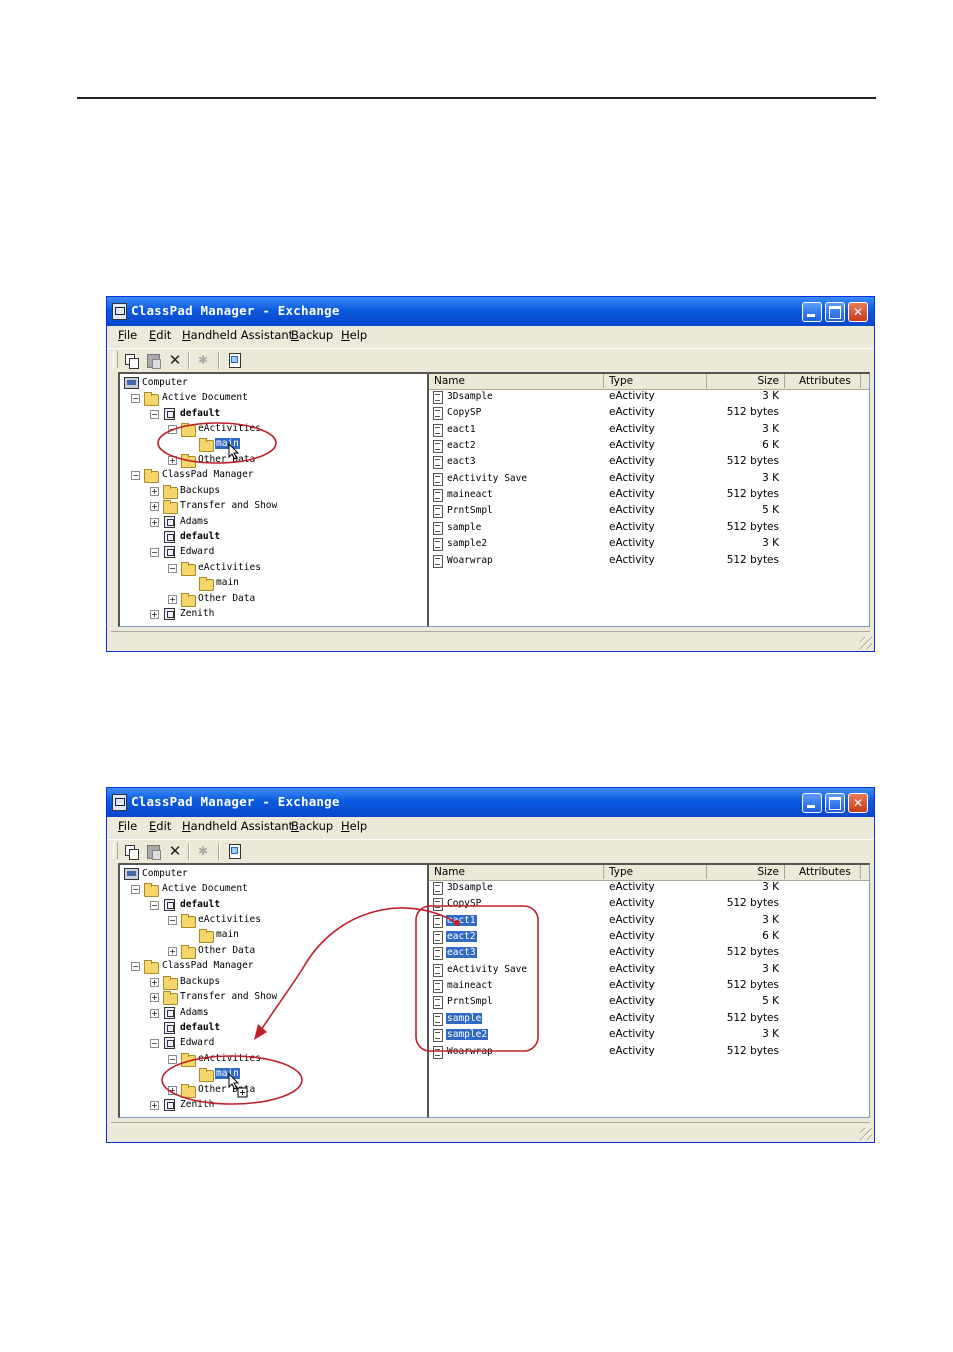  I want to click on file-name: eact1, so click(461, 429).